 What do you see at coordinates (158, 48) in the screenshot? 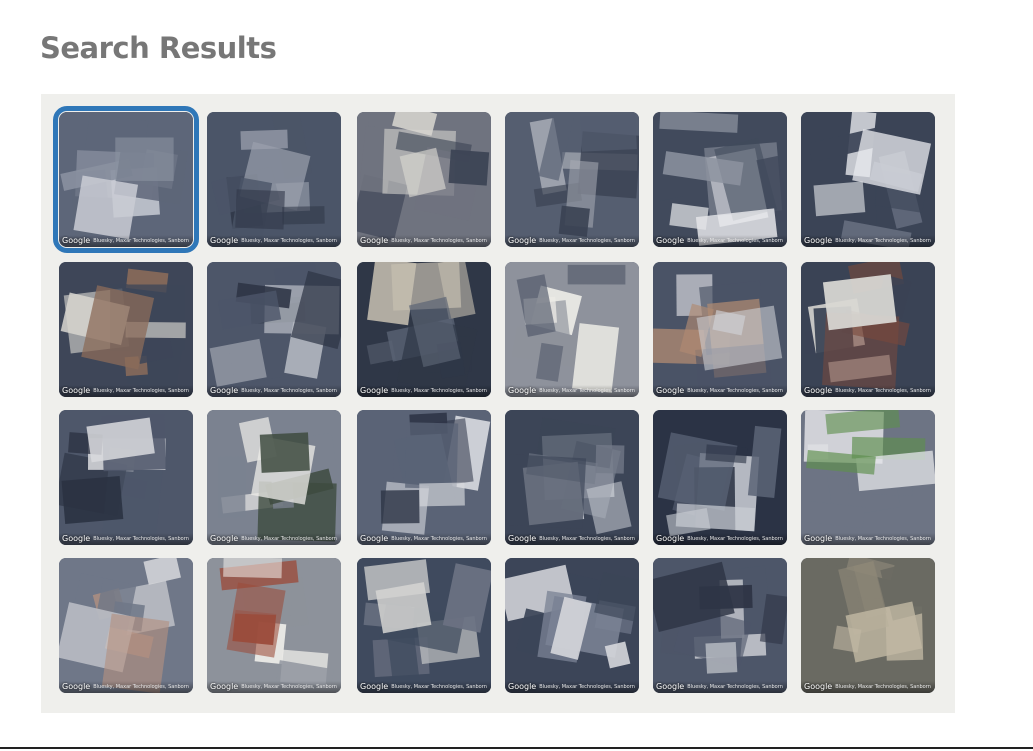
I see `page-title: Search Results` at bounding box center [158, 48].